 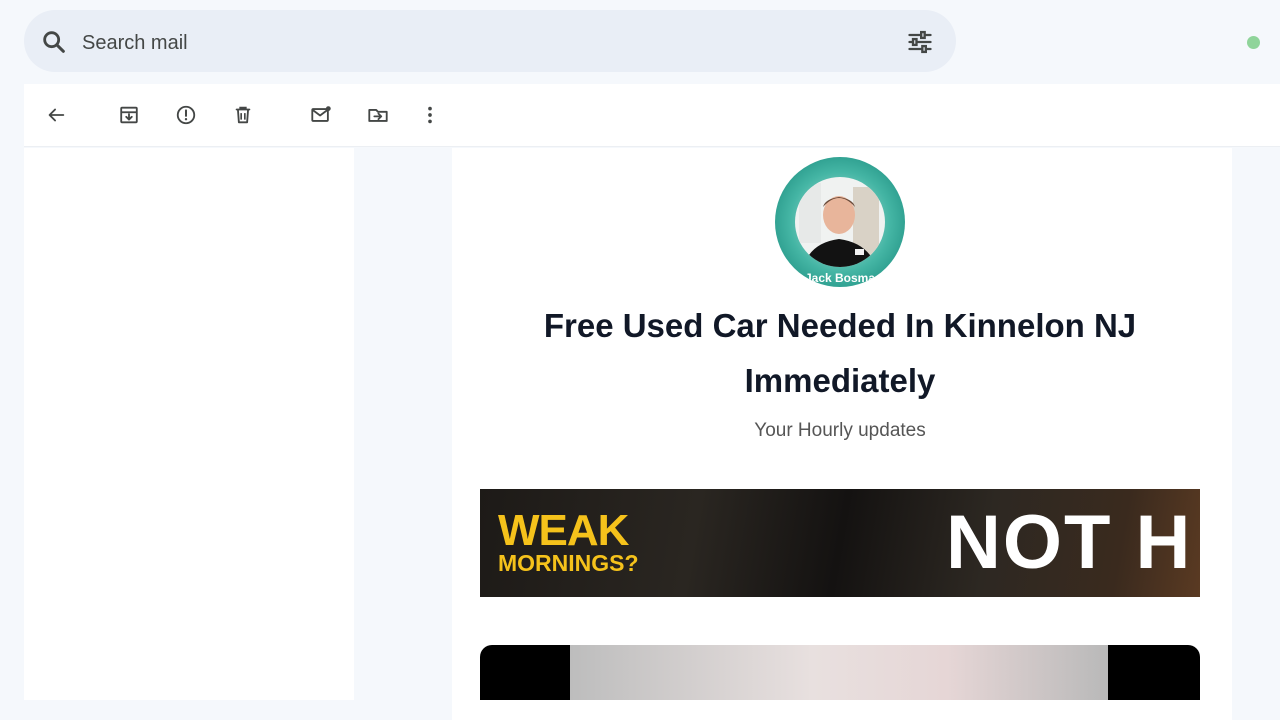 I want to click on video-thumbnail, so click(x=840, y=672).